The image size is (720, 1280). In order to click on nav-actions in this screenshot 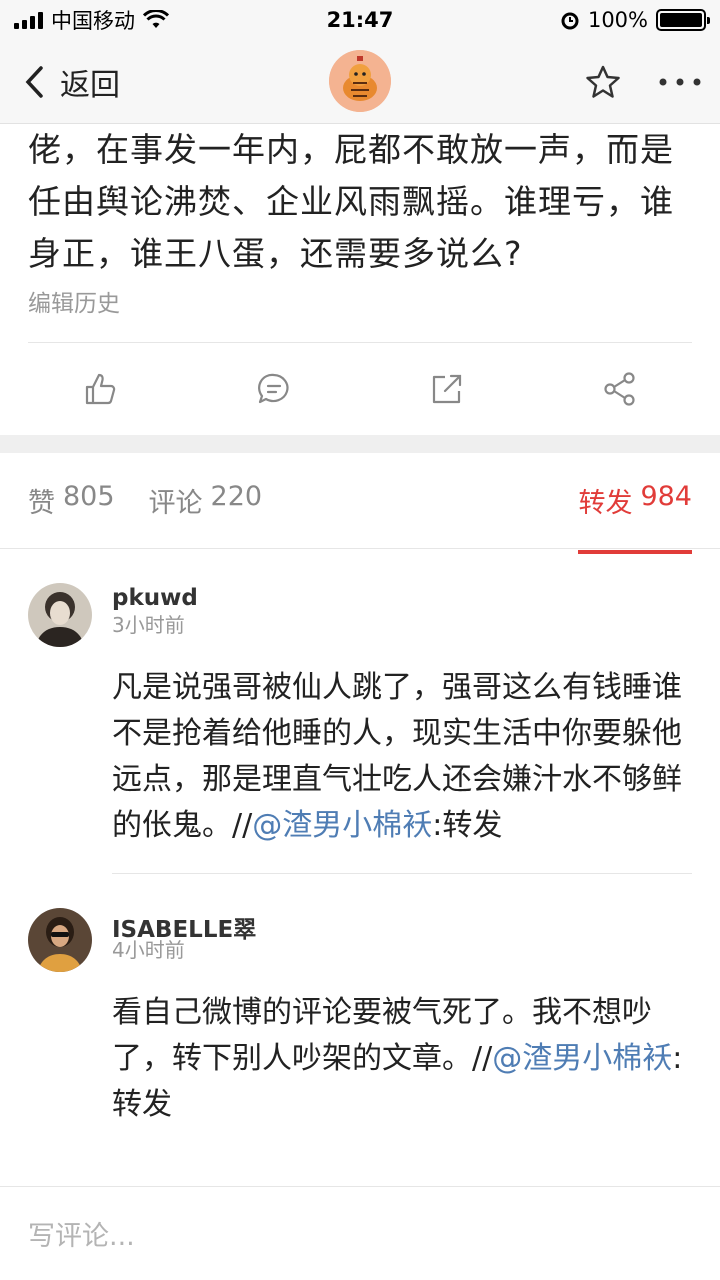, I will do `click(643, 82)`.